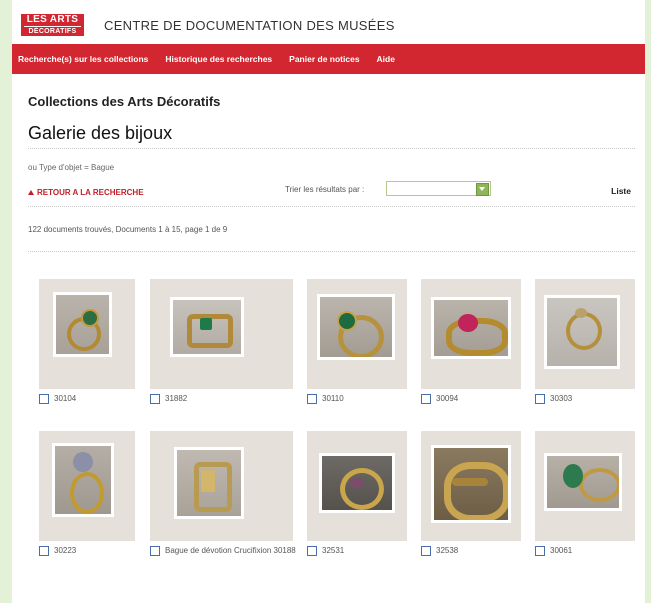 The width and height of the screenshot is (651, 603). What do you see at coordinates (124, 101) in the screenshot?
I see `collection-title: Collections des Arts Décoratifs` at bounding box center [124, 101].